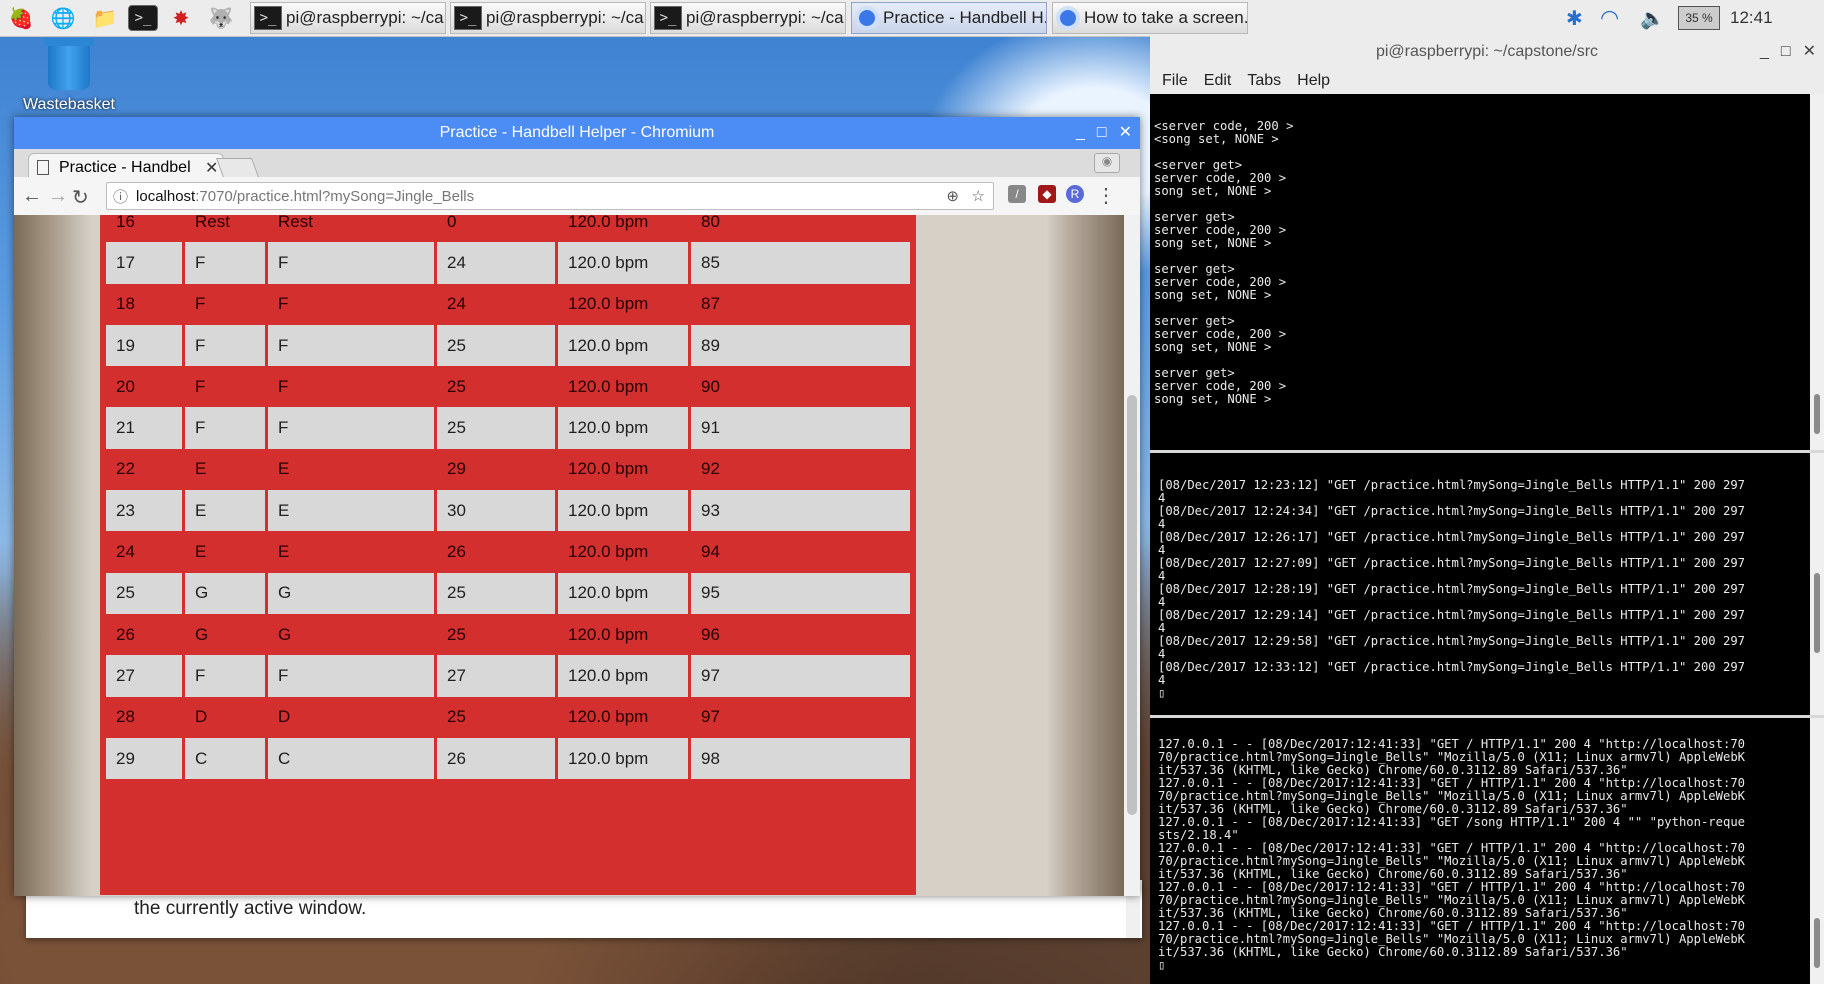 The width and height of the screenshot is (1824, 984). Describe the element at coordinates (508, 263) in the screenshot. I see `table-row: 17 F F 24 120.0 bpm 85` at that location.